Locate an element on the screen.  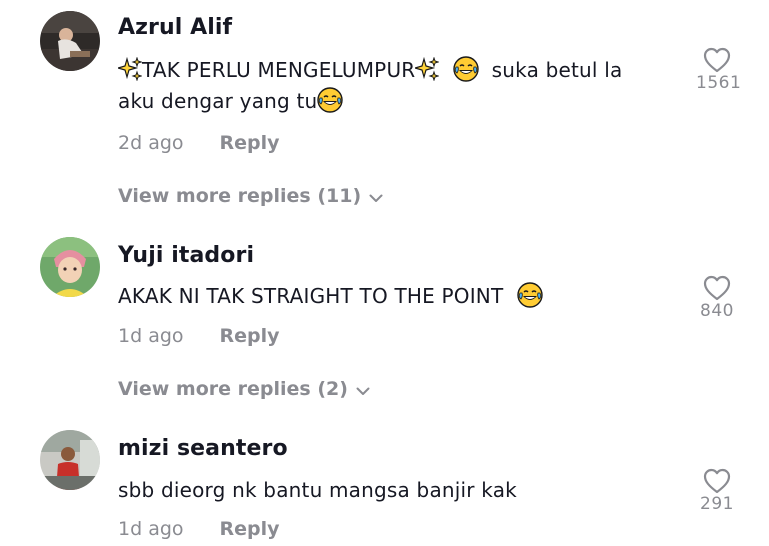
comment-text-line2: aku dengar yang tu is located at coordinates (218, 101).